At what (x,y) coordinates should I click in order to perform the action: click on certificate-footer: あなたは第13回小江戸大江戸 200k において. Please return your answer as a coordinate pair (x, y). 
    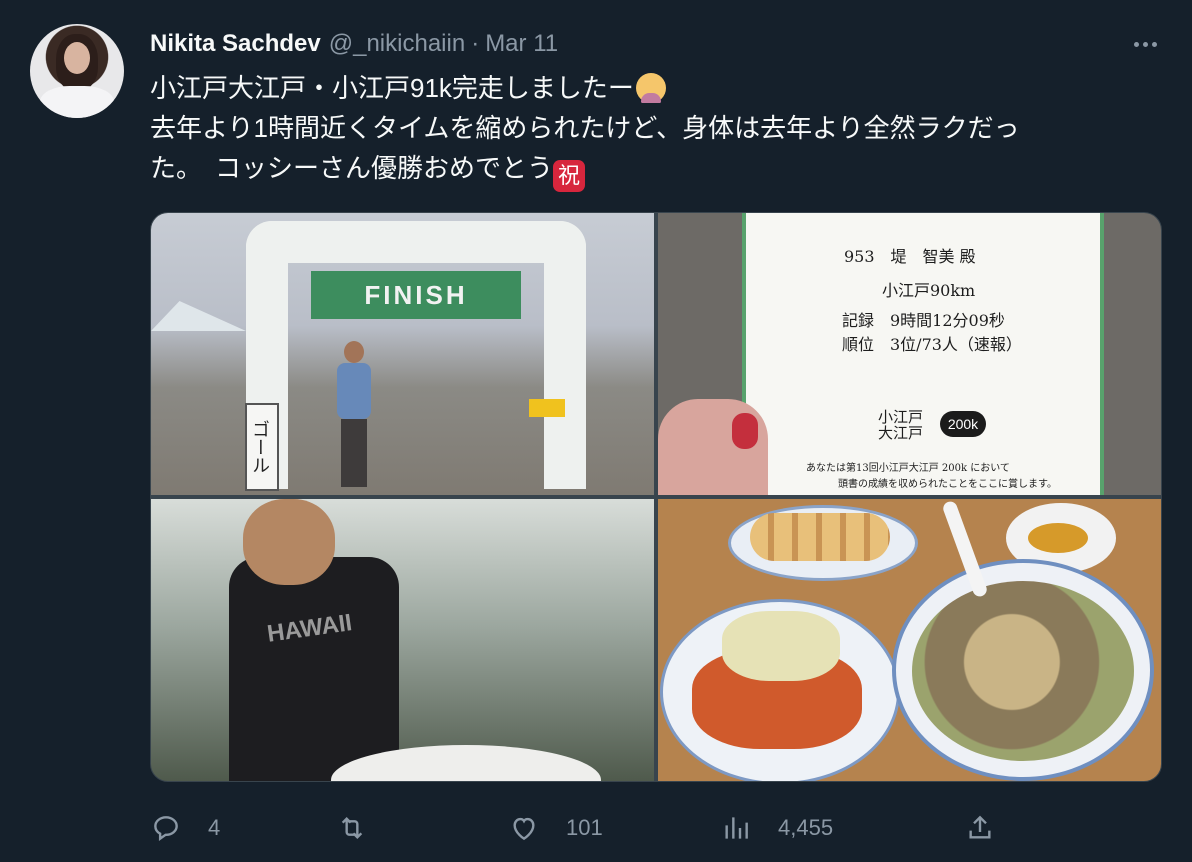
    Looking at the image, I should click on (908, 468).